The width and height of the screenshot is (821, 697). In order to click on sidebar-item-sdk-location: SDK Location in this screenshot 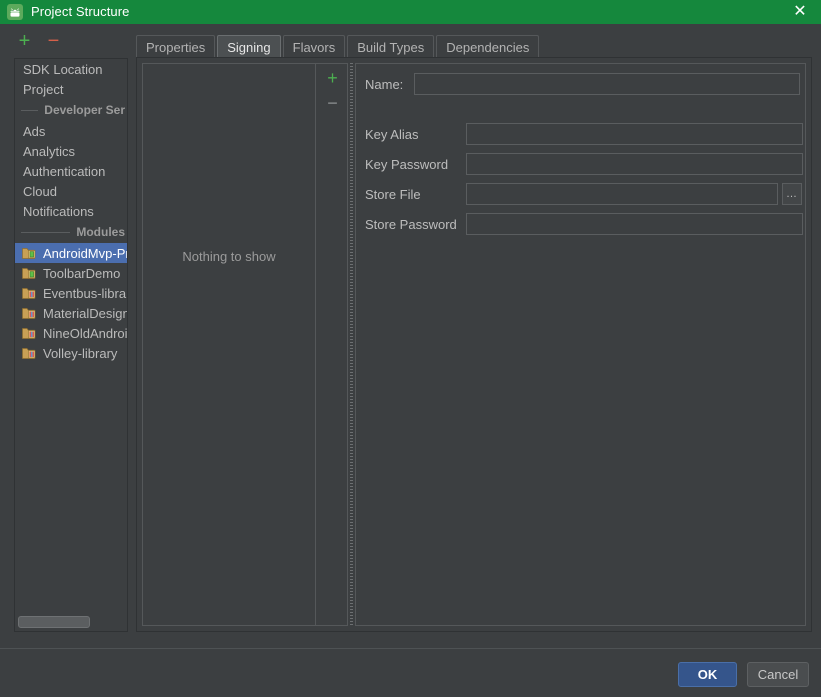, I will do `click(71, 69)`.